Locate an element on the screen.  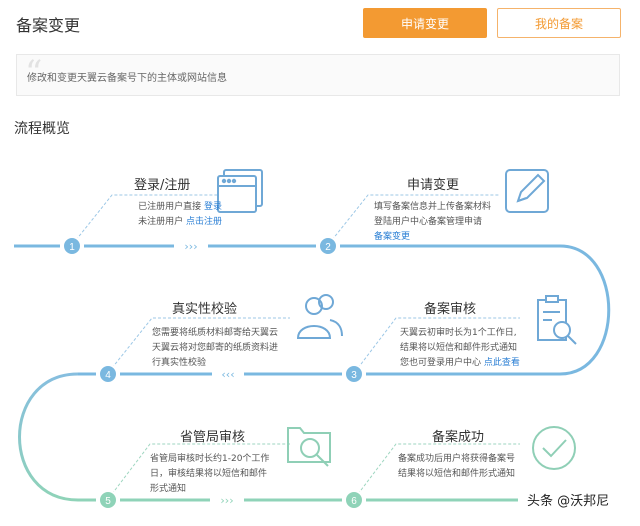
step-5-title: 省管局审核 is located at coordinates (213, 437).